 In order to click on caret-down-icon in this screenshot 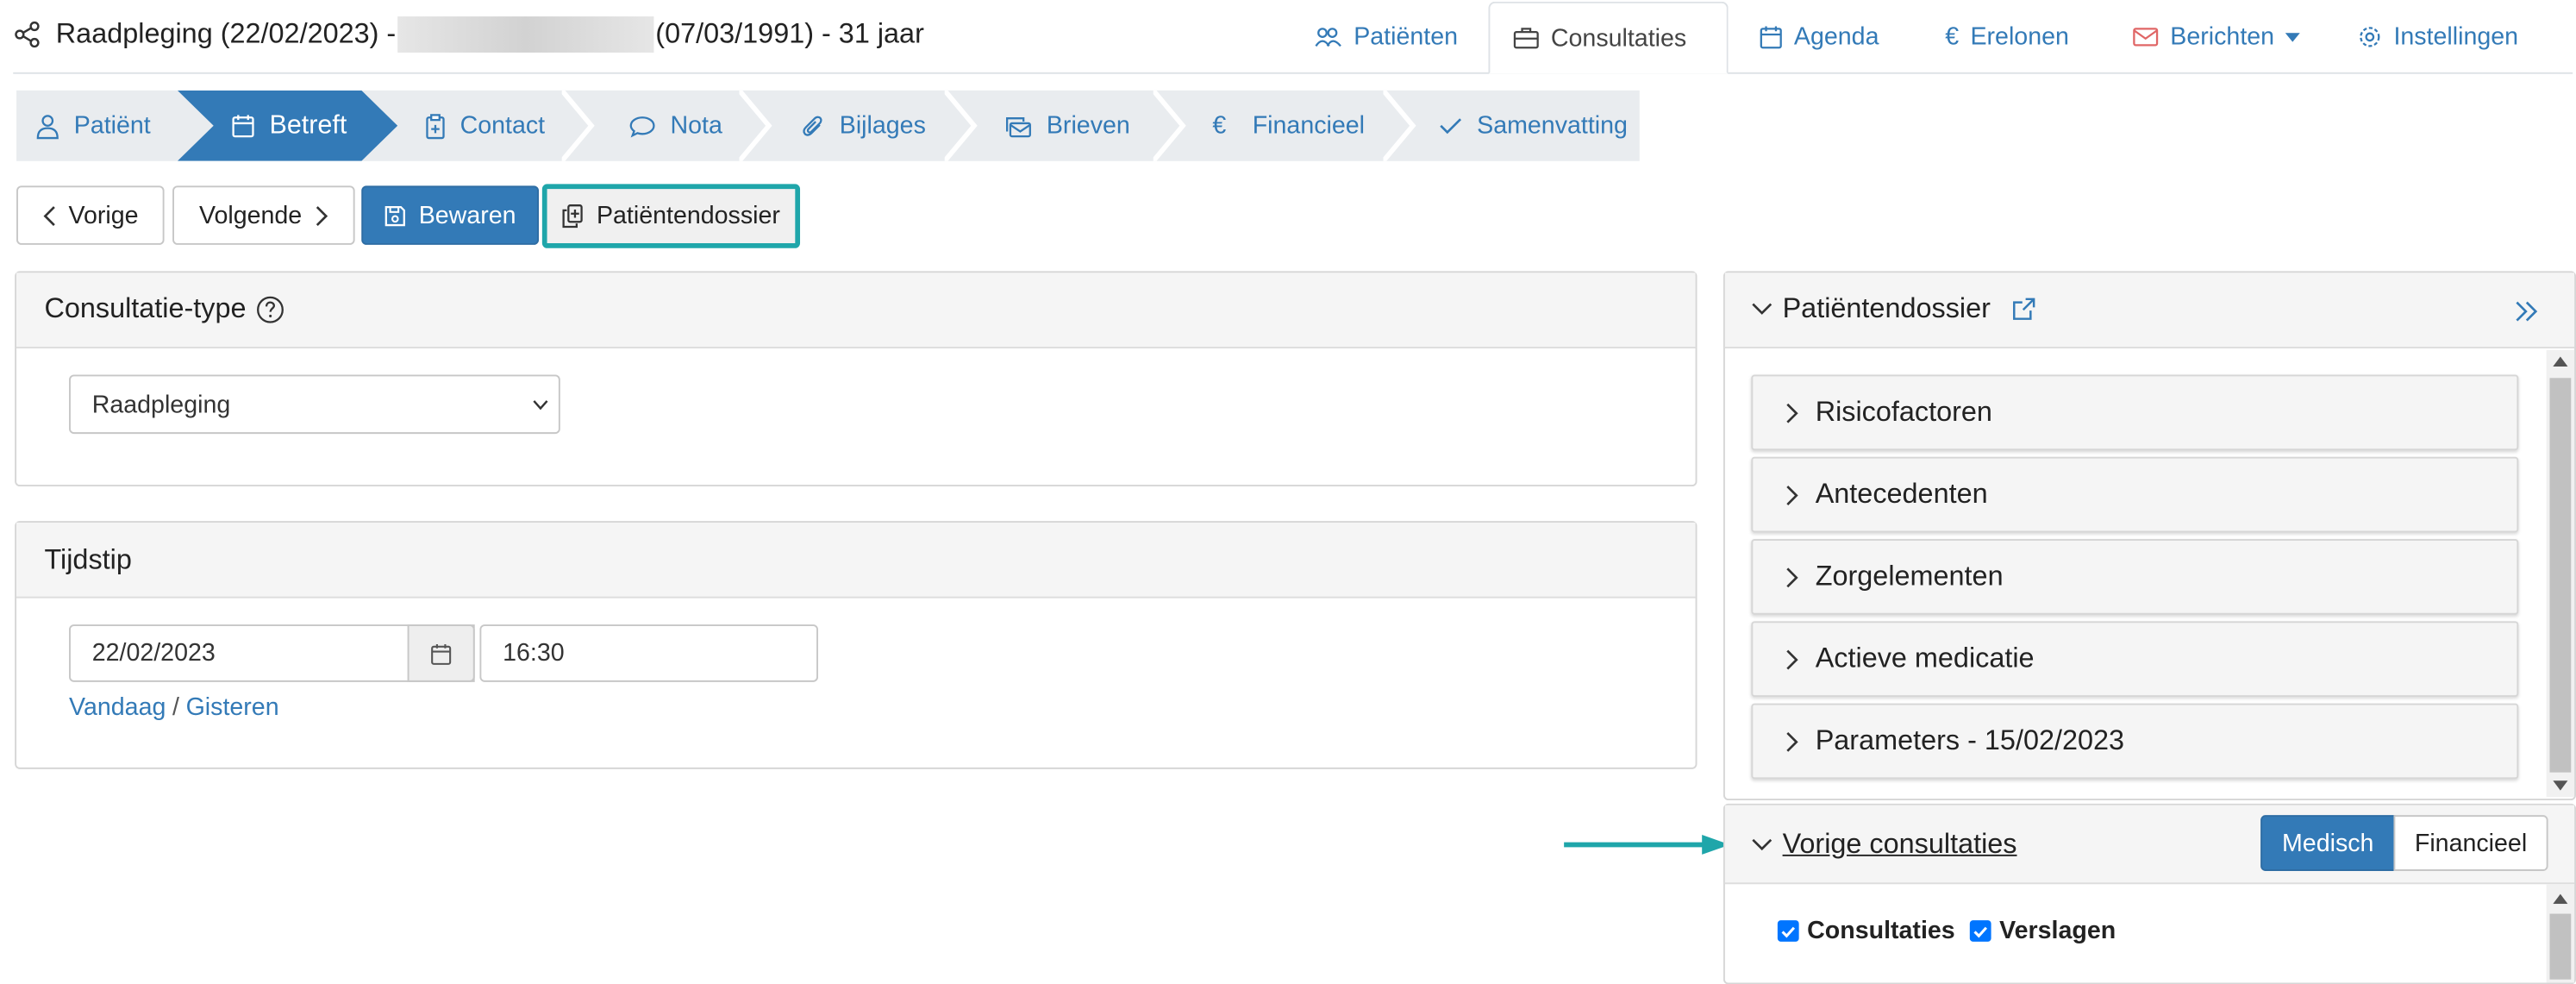, I will do `click(2293, 36)`.